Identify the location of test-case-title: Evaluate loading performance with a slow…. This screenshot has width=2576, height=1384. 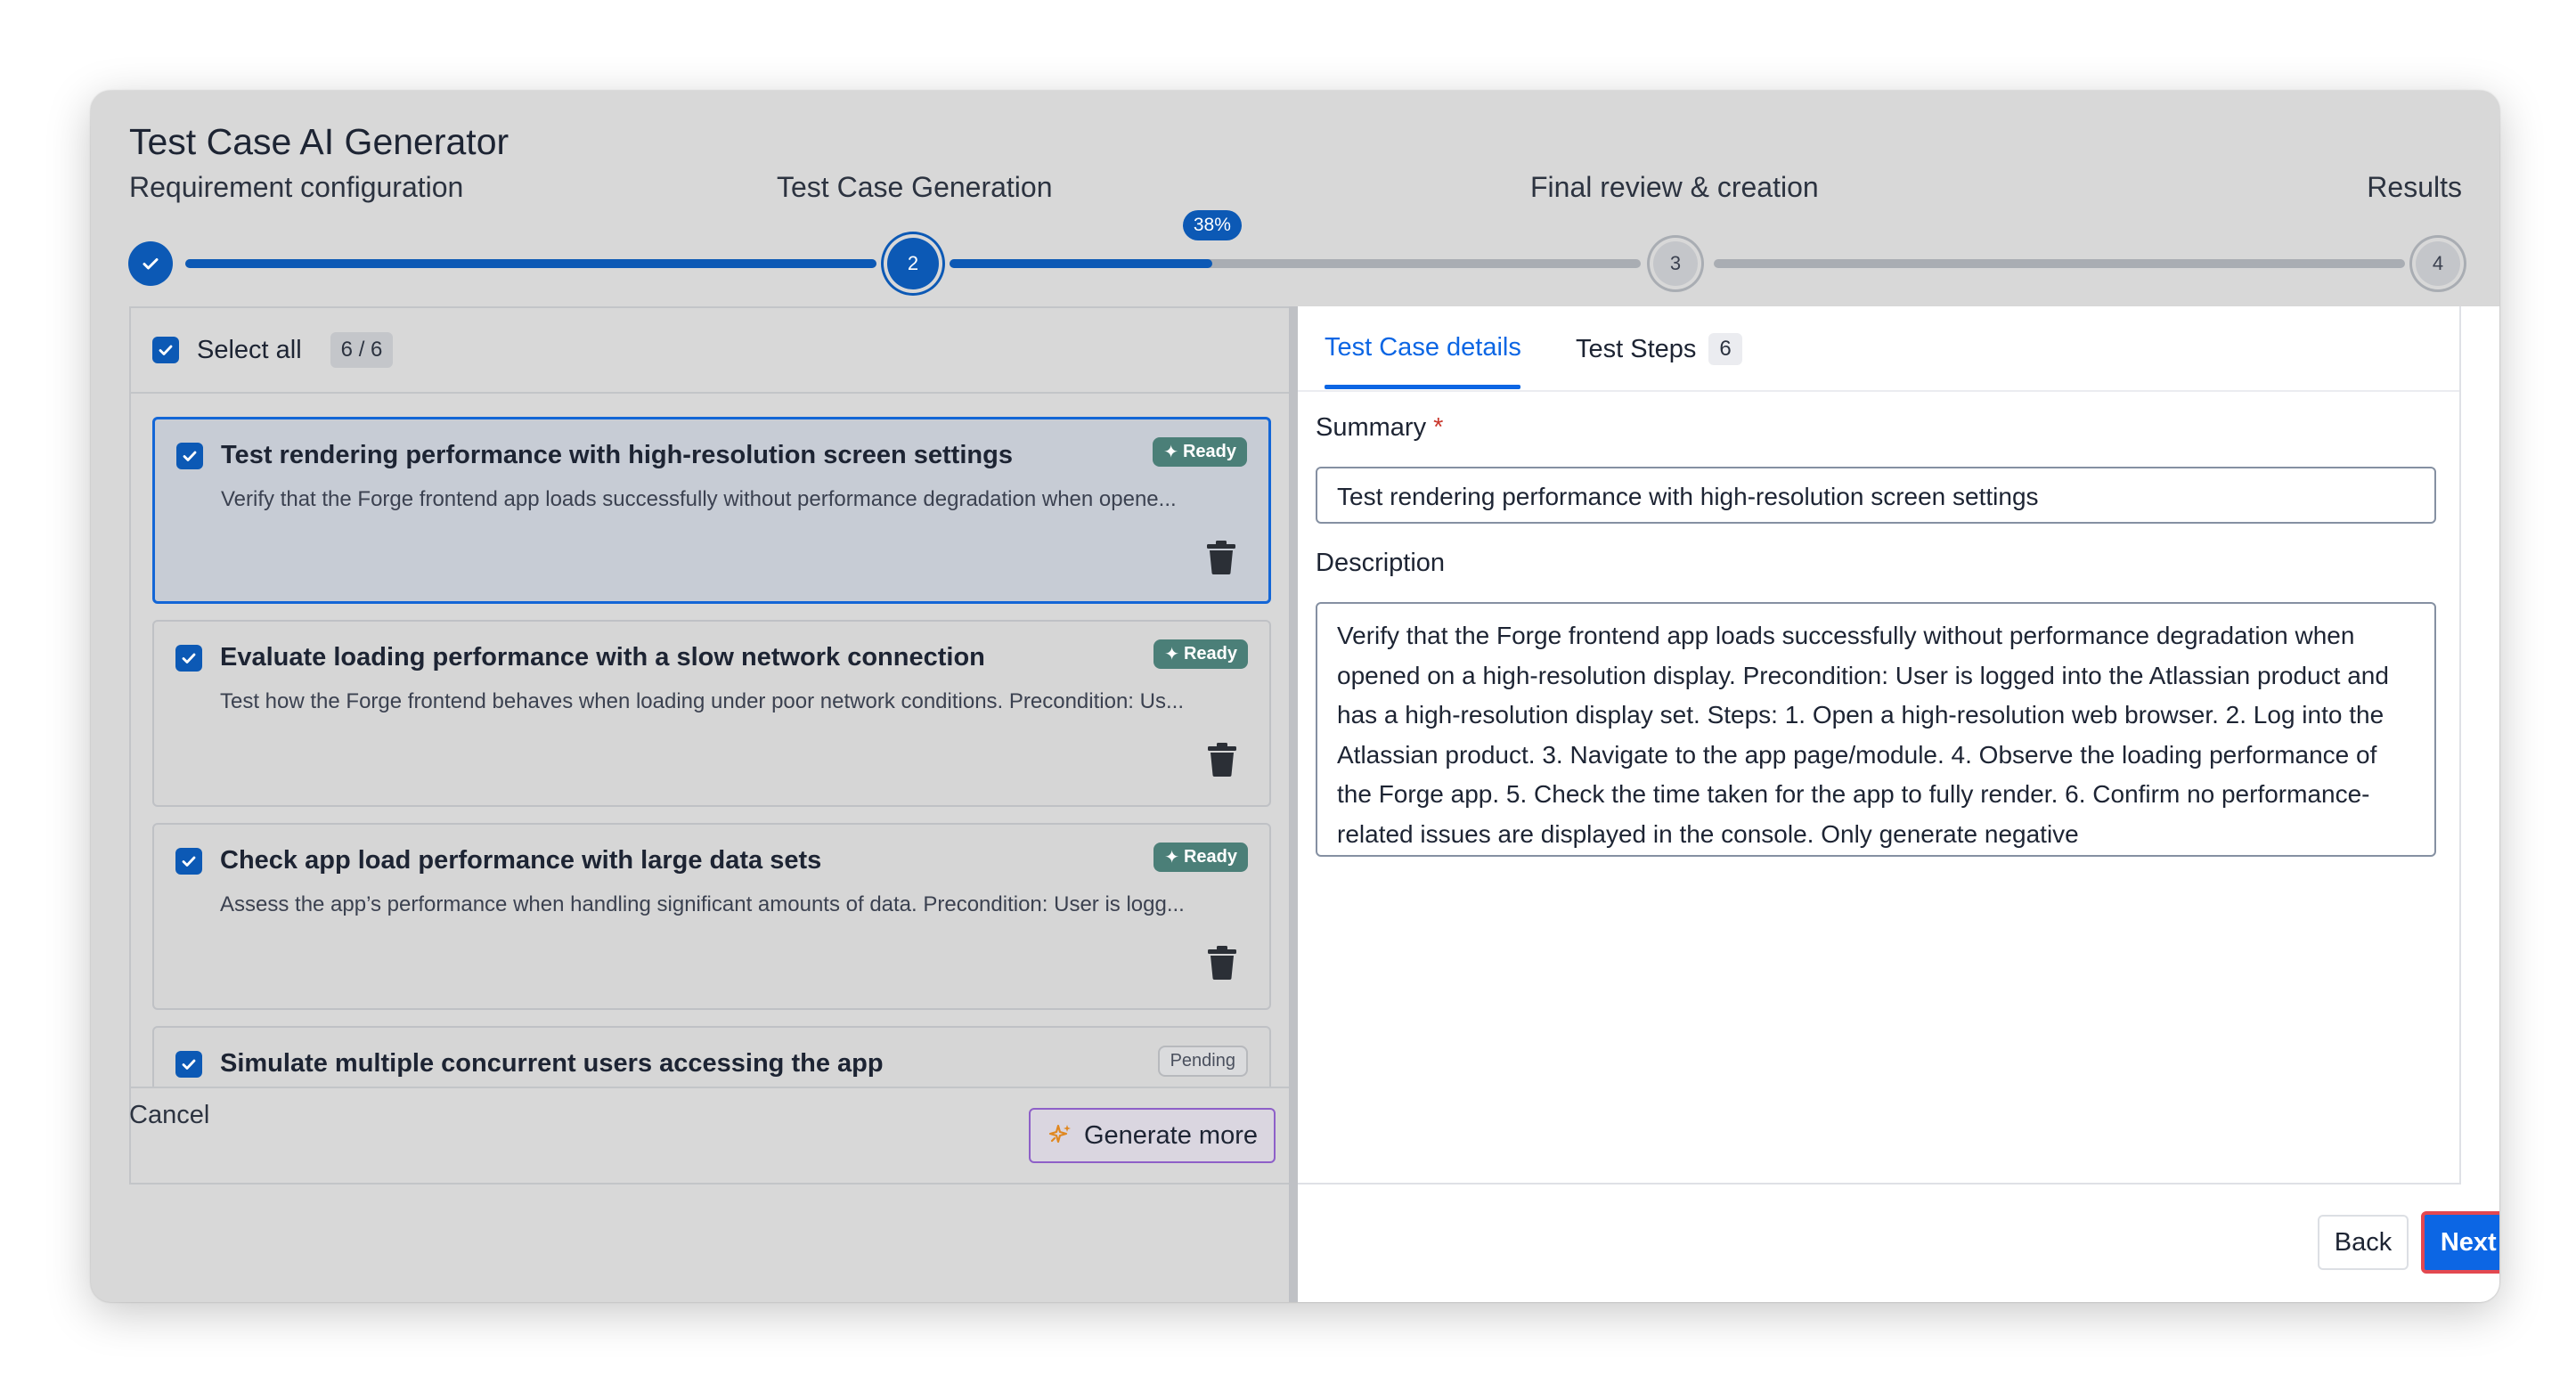
(602, 657).